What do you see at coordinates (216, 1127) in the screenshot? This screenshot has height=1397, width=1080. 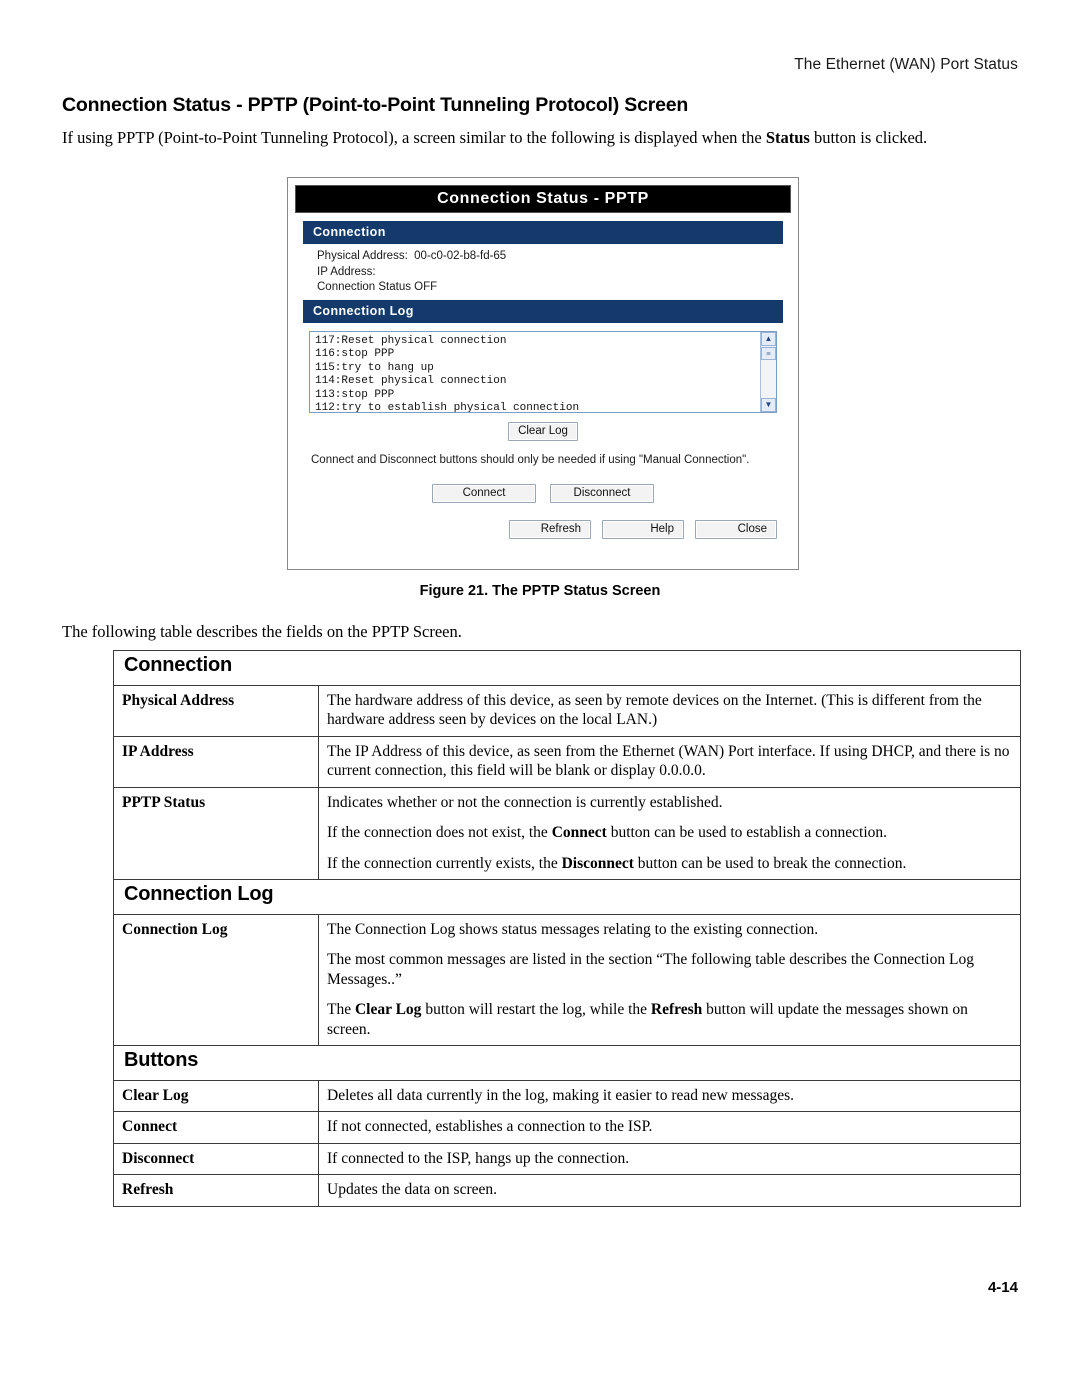 I see `table-row-label: Connect` at bounding box center [216, 1127].